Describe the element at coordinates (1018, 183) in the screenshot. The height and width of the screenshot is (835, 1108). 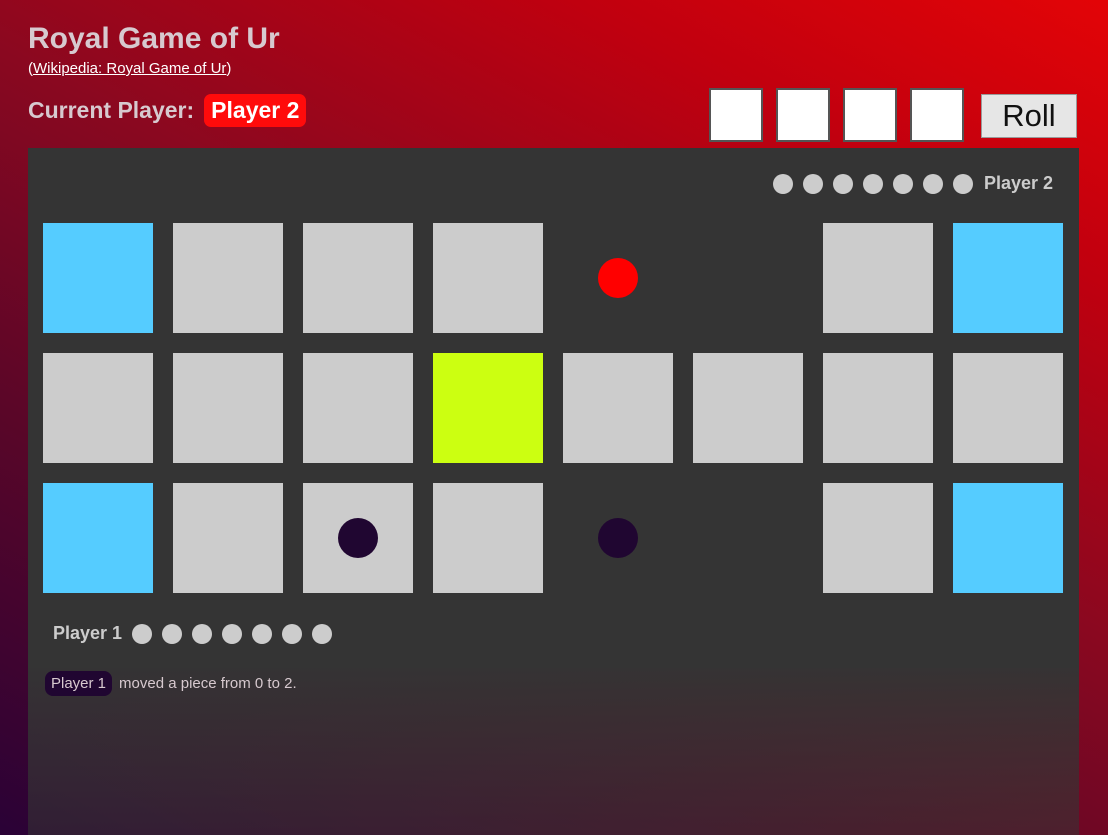
I see `player2-pool-label: Player 2` at that location.